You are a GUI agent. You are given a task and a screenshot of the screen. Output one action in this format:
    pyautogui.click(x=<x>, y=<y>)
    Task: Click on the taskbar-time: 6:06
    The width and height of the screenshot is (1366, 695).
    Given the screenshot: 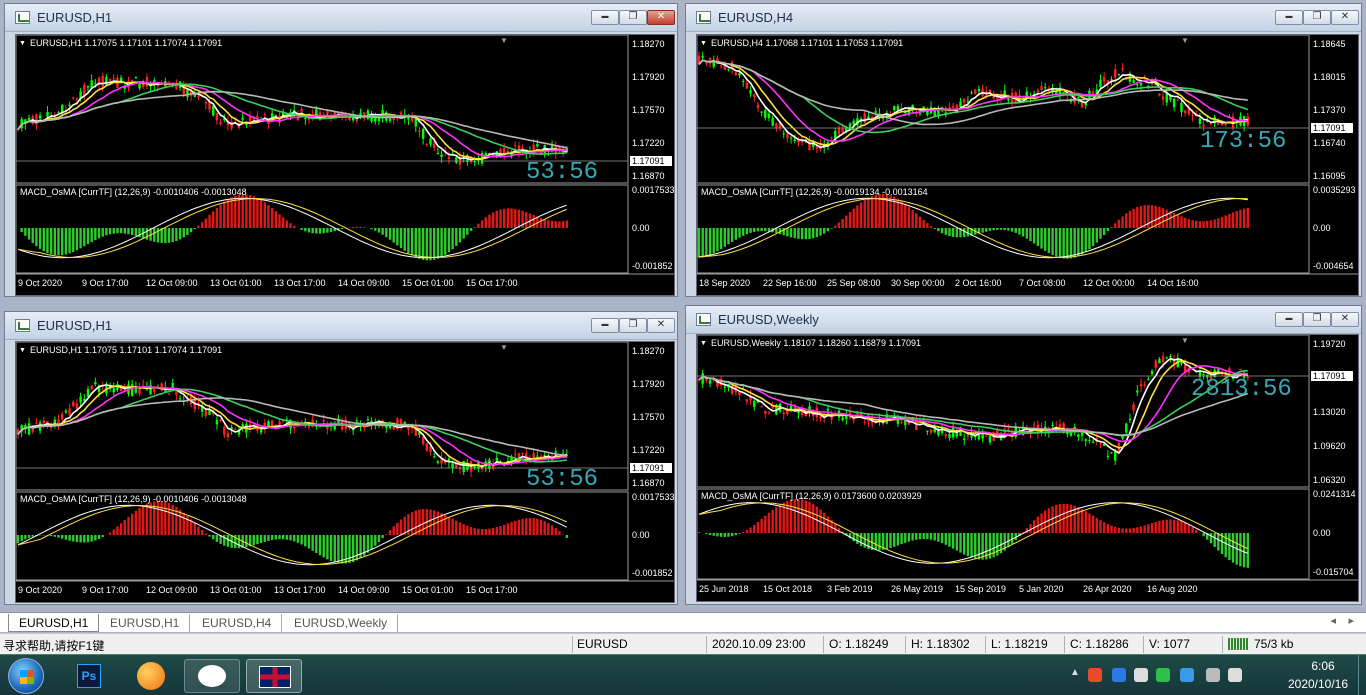 What is the action you would take?
    pyautogui.click(x=1323, y=666)
    